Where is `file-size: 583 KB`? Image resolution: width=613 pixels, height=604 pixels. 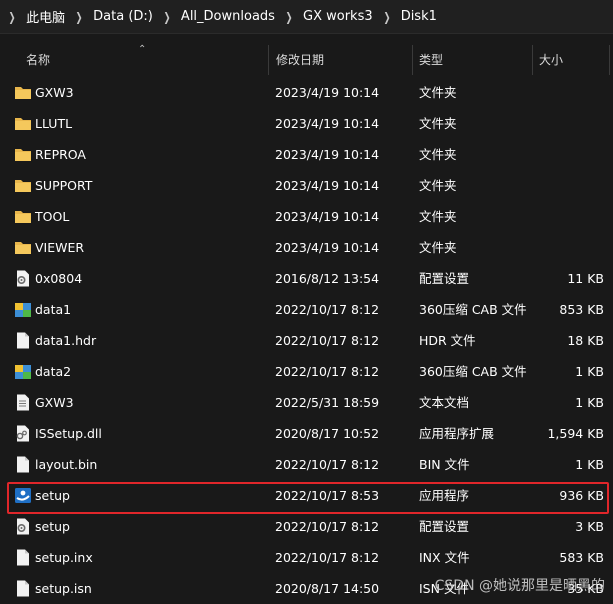
file-size: 583 KB is located at coordinates (581, 557).